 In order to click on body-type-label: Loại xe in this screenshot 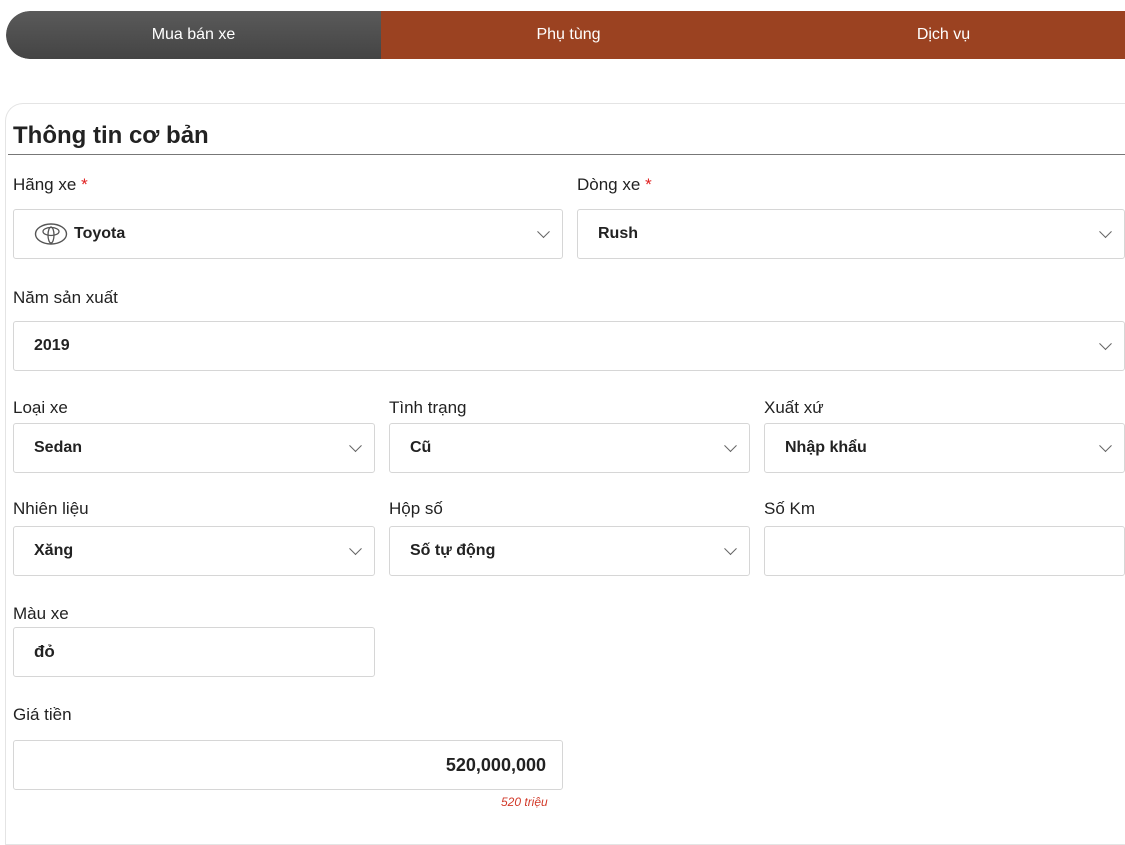, I will do `click(40, 407)`.